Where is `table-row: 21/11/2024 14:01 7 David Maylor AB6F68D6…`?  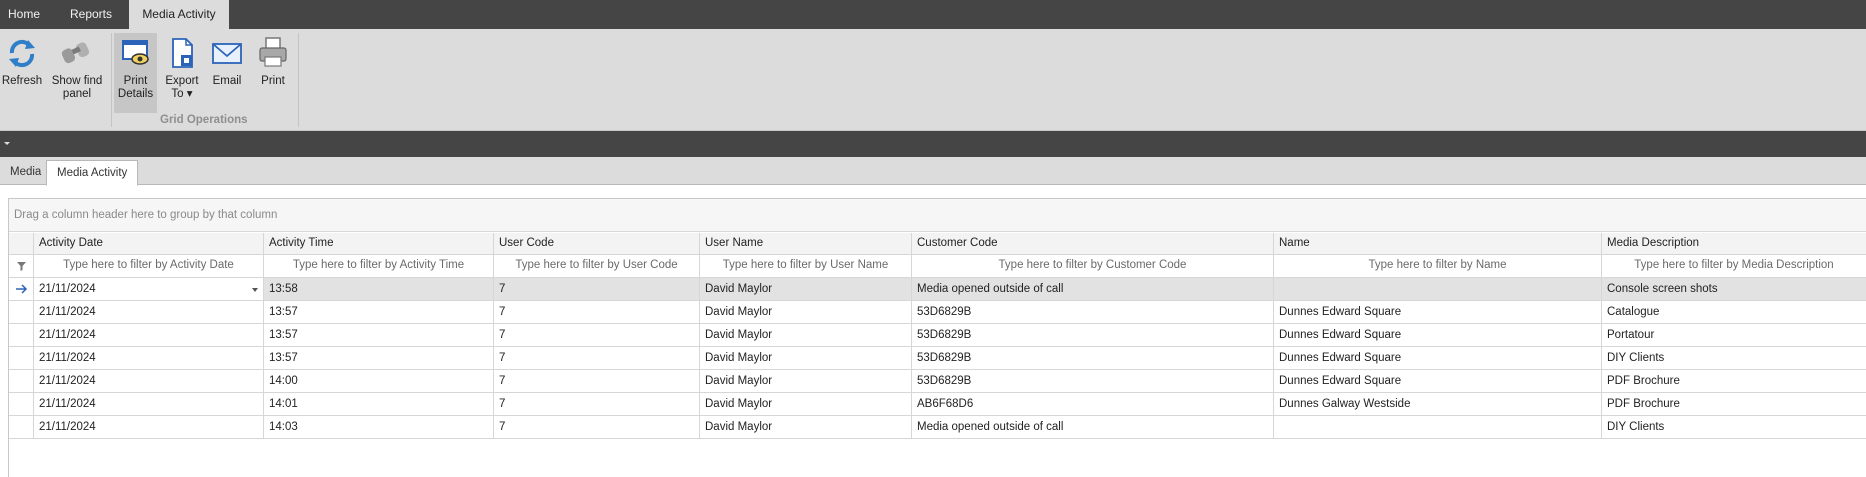
table-row: 21/11/2024 14:01 7 David Maylor AB6F68D6… is located at coordinates (937, 404).